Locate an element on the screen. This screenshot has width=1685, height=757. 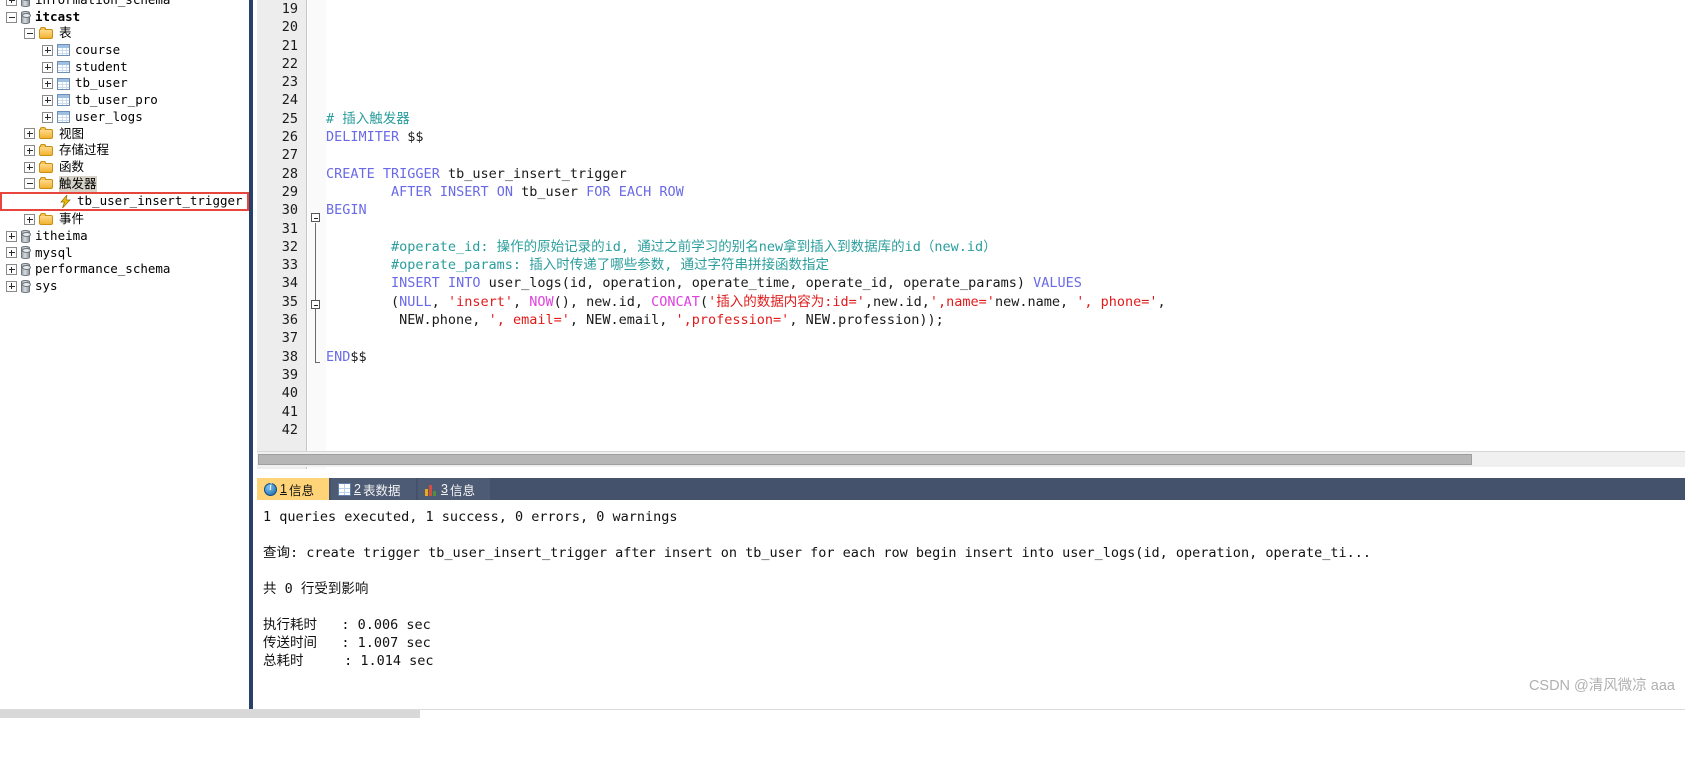
tree-node: 函数 is located at coordinates (124, 167).